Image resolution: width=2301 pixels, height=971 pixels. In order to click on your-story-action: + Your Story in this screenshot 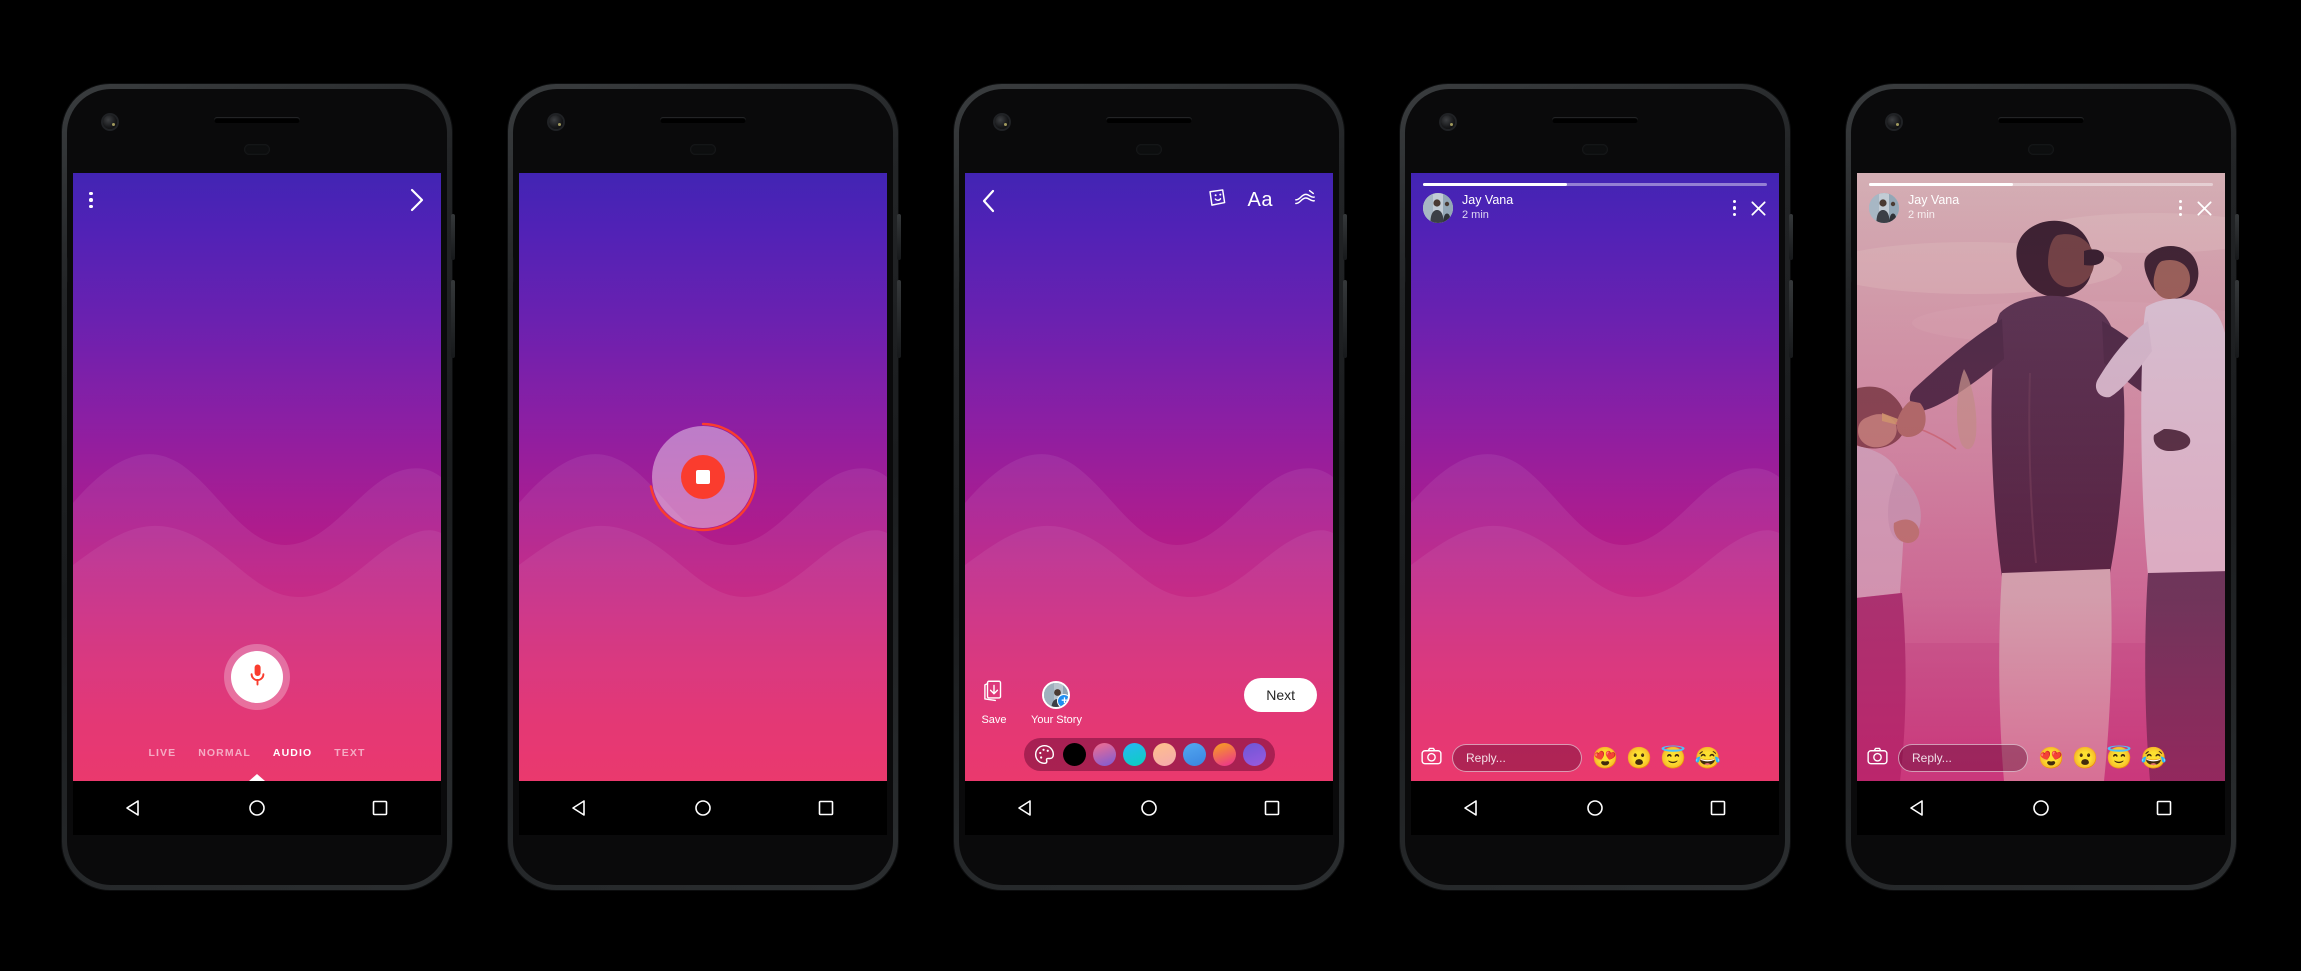, I will do `click(1056, 703)`.